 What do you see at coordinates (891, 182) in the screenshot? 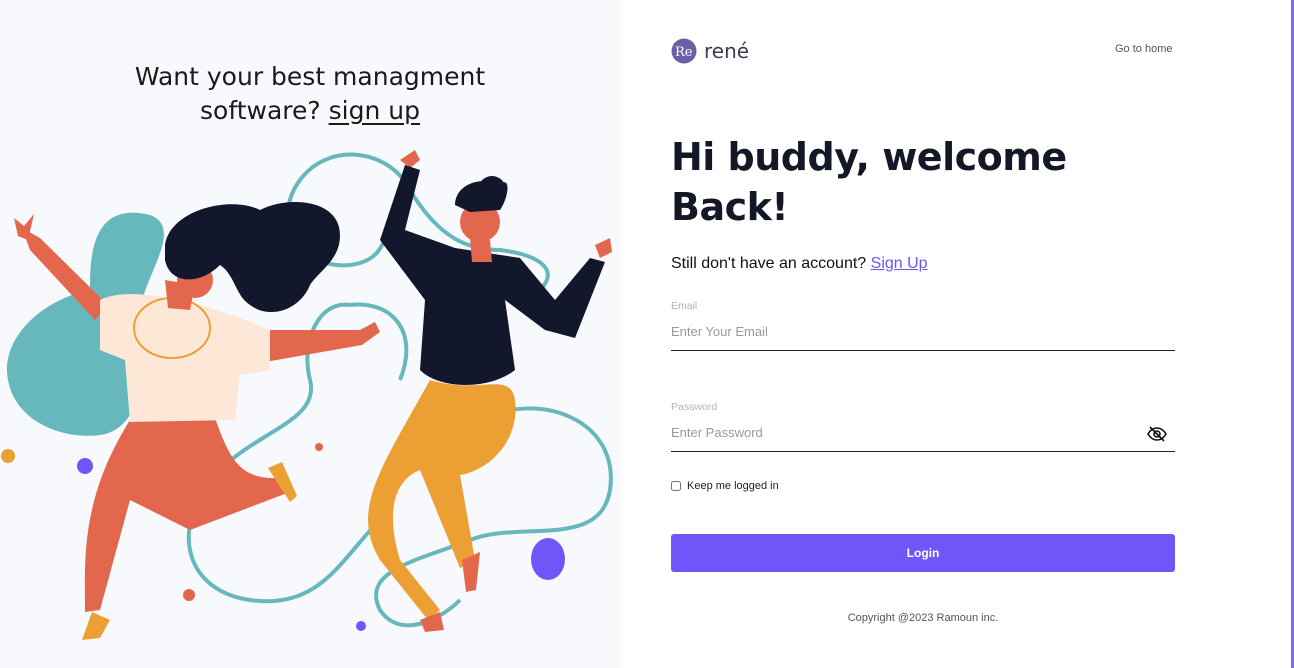
I see `welcome-heading: Hi buddy, welcome Back!` at bounding box center [891, 182].